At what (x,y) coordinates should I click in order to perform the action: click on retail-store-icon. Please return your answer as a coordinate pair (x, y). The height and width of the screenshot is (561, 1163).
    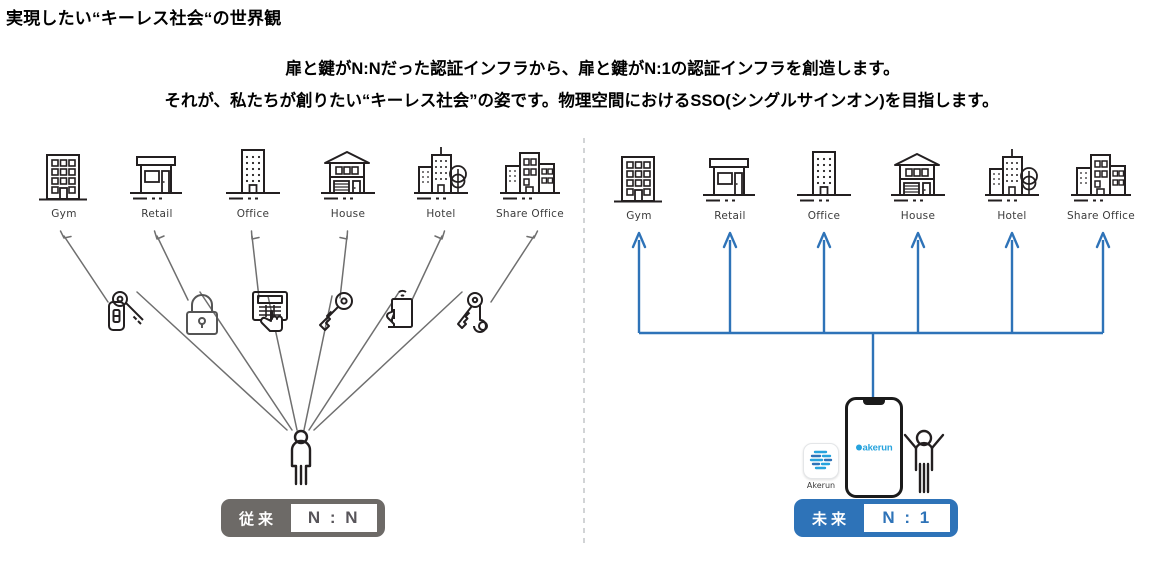
    Looking at the image, I should click on (730, 174).